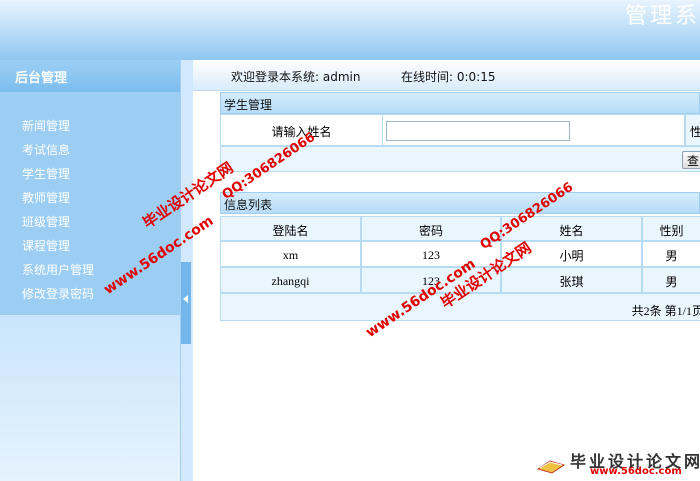  What do you see at coordinates (350, 30) in the screenshot?
I see `top-banner: 管理系` at bounding box center [350, 30].